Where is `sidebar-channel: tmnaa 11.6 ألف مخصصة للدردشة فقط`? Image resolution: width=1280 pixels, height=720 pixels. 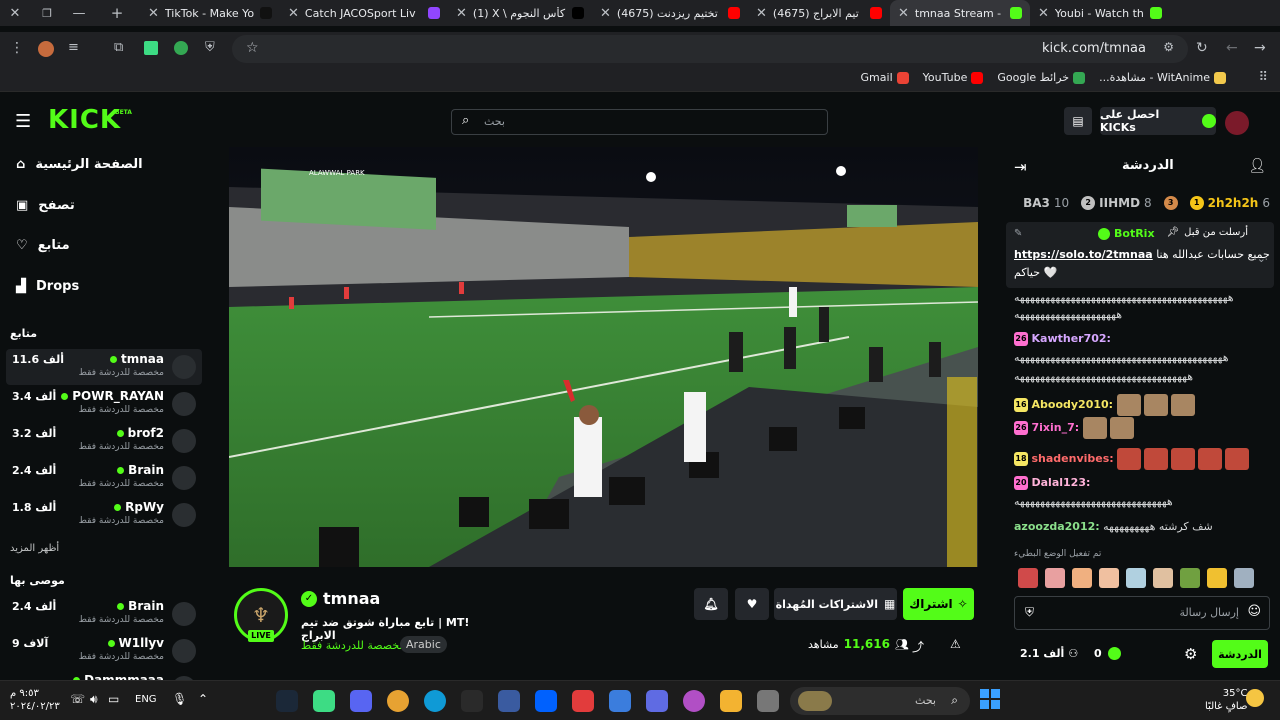 sidebar-channel: tmnaa 11.6 ألف مخصصة للدردشة فقط is located at coordinates (104, 367).